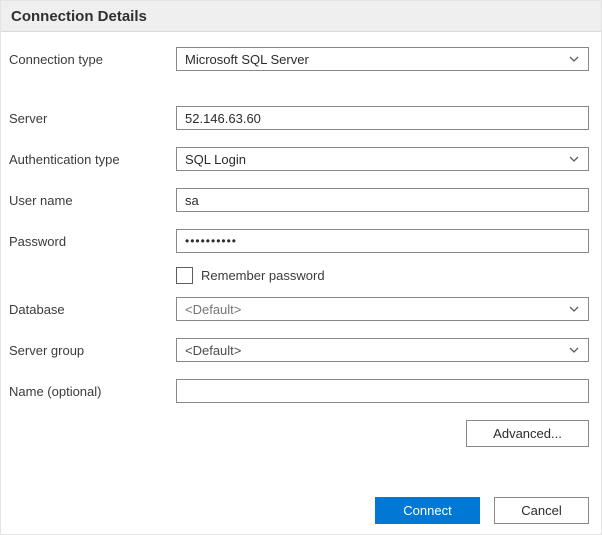 This screenshot has height=535, width=602. Describe the element at coordinates (55, 391) in the screenshot. I see `name-optional-label: Name (optional)` at that location.